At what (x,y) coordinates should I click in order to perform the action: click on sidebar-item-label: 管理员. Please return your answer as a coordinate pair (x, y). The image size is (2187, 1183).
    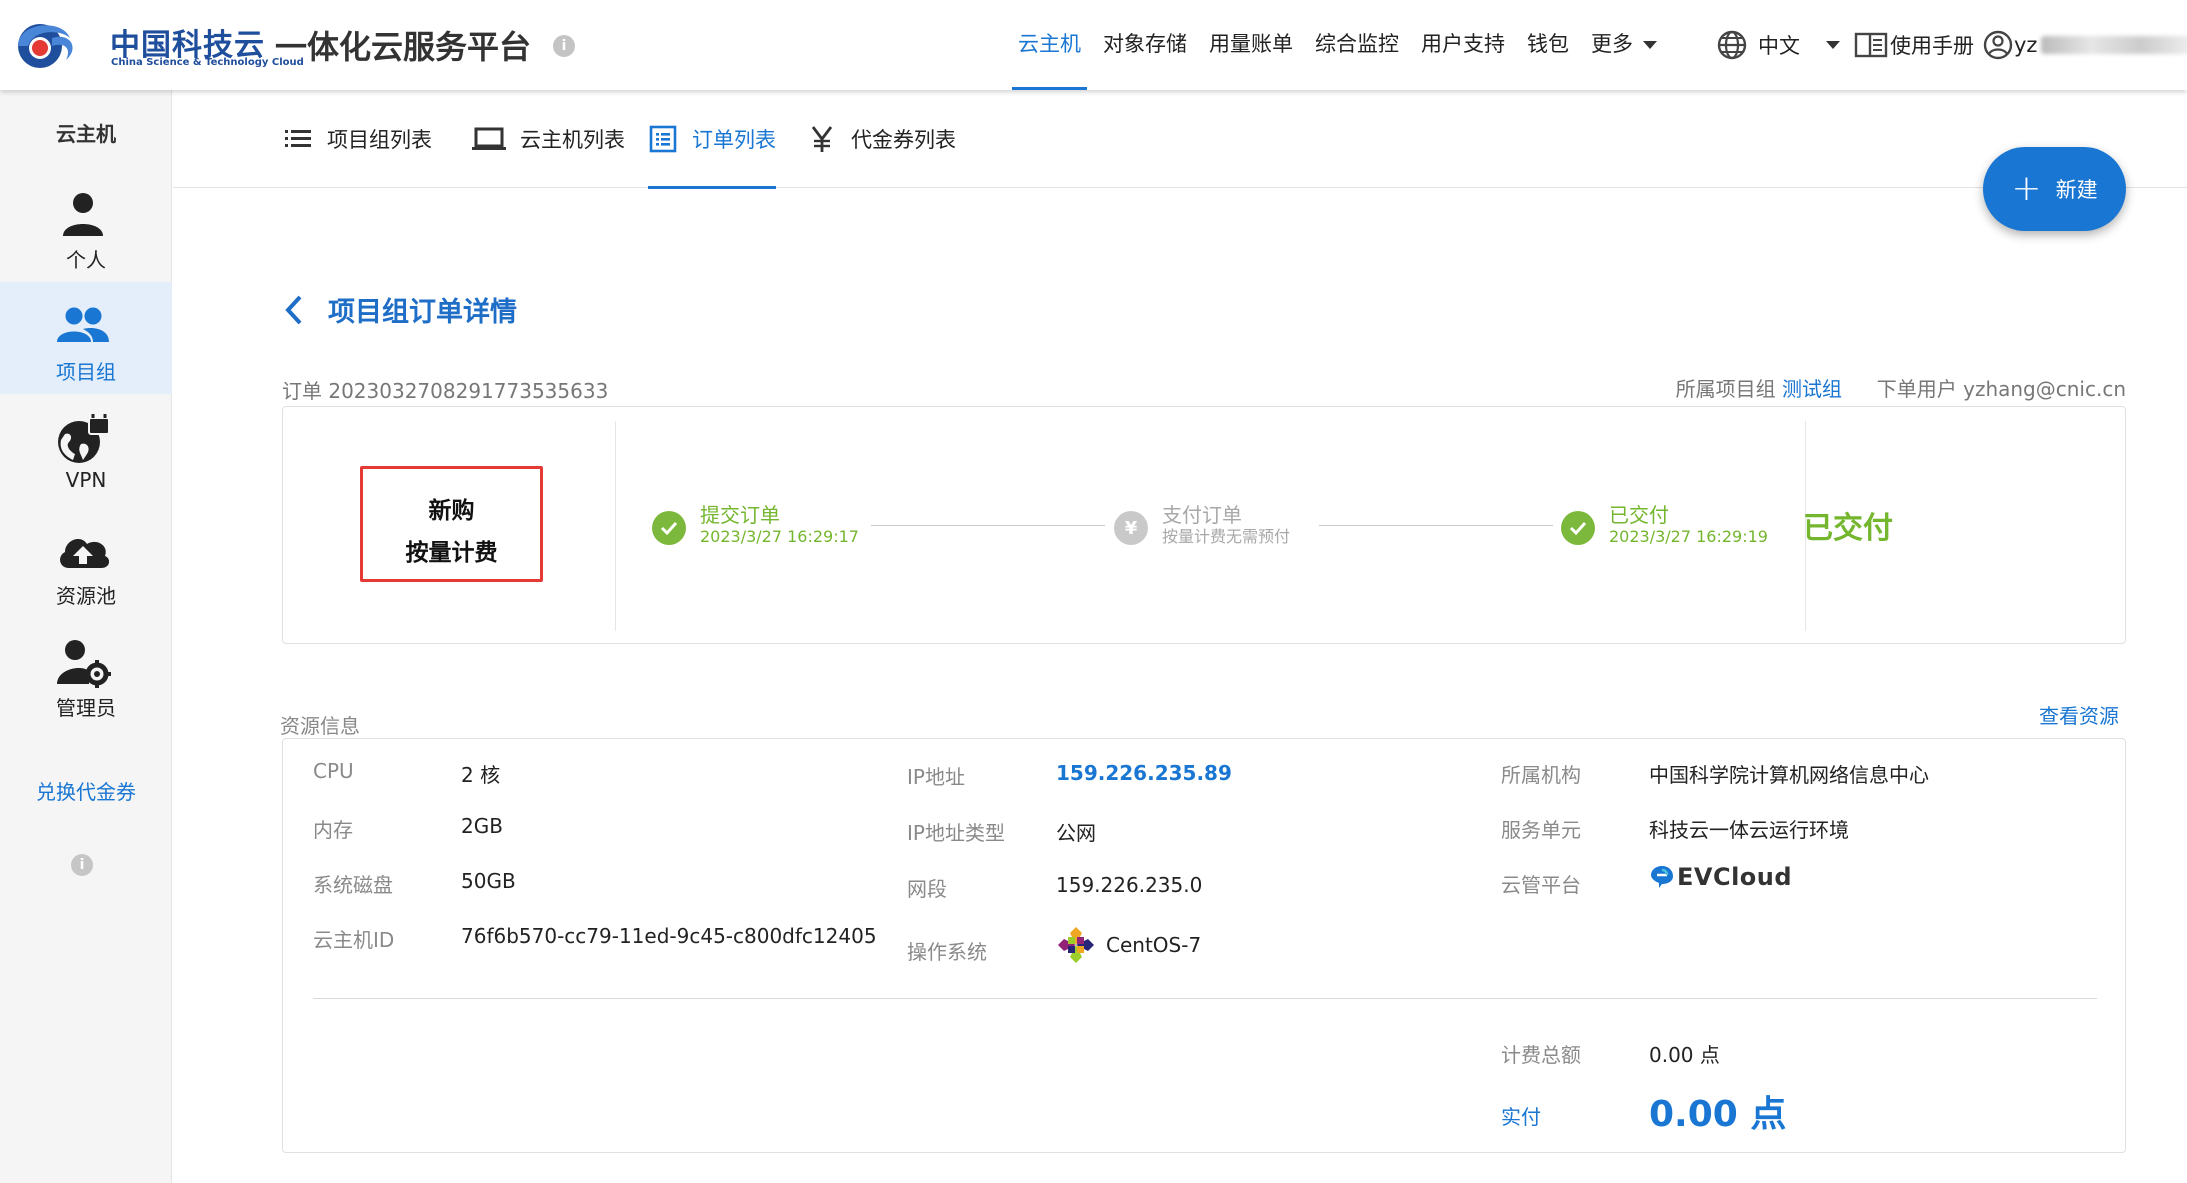
    Looking at the image, I should click on (86, 708).